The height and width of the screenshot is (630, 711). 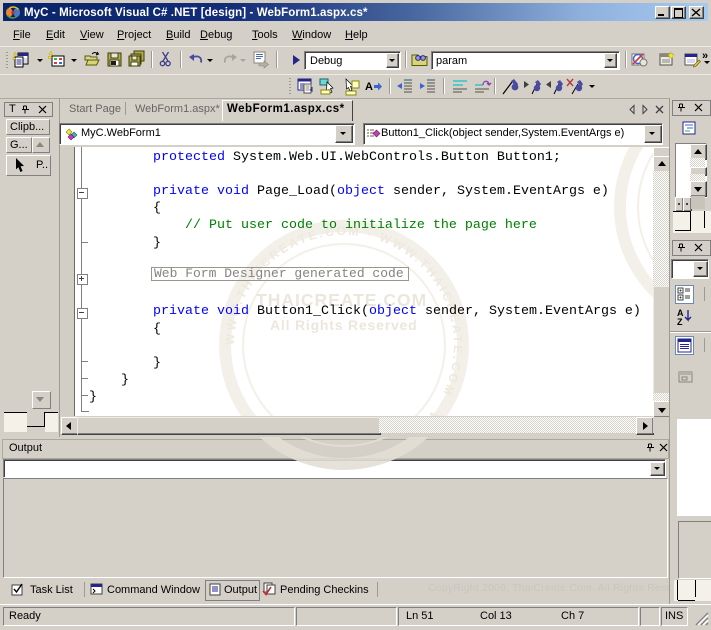 I want to click on svg-text: Z, so click(x=680, y=322).